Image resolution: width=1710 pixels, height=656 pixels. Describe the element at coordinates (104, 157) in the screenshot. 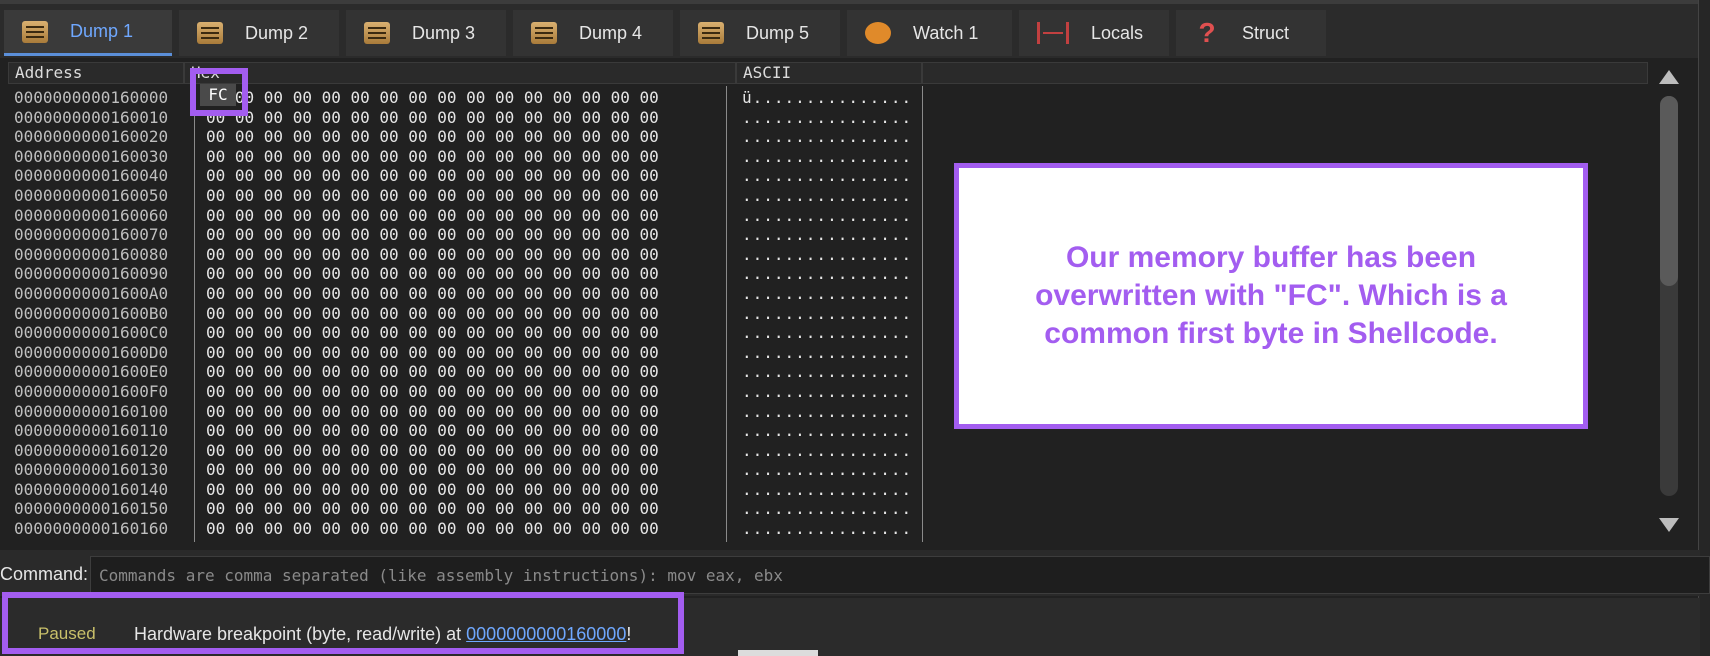

I see `address-cell: 0000000000160030` at that location.